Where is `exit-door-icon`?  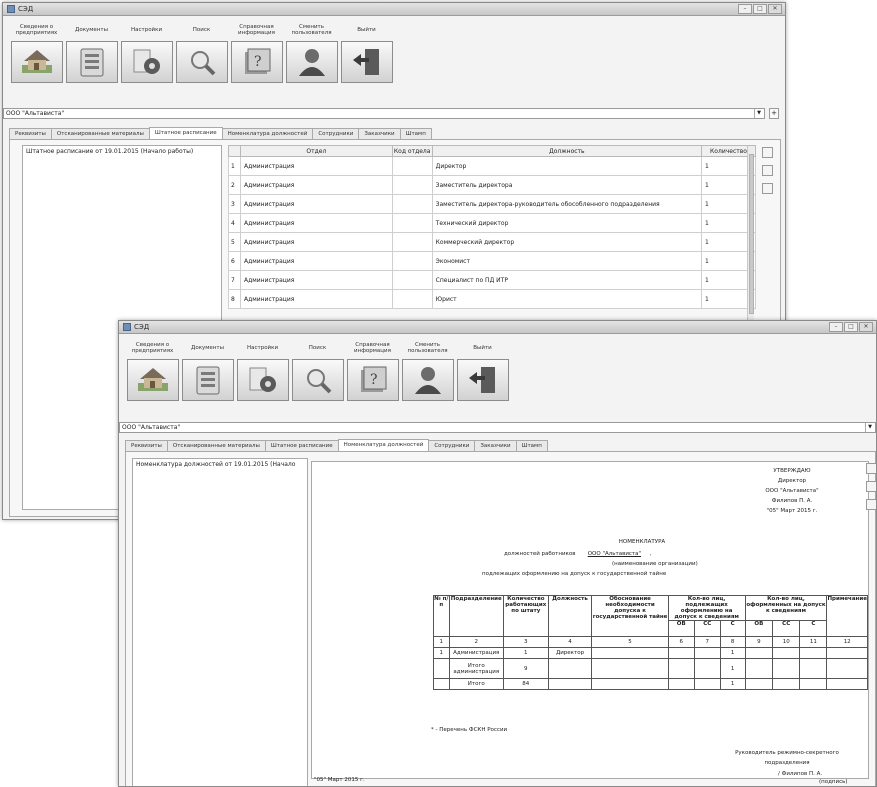
exit-door-icon is located at coordinates (365, 62).